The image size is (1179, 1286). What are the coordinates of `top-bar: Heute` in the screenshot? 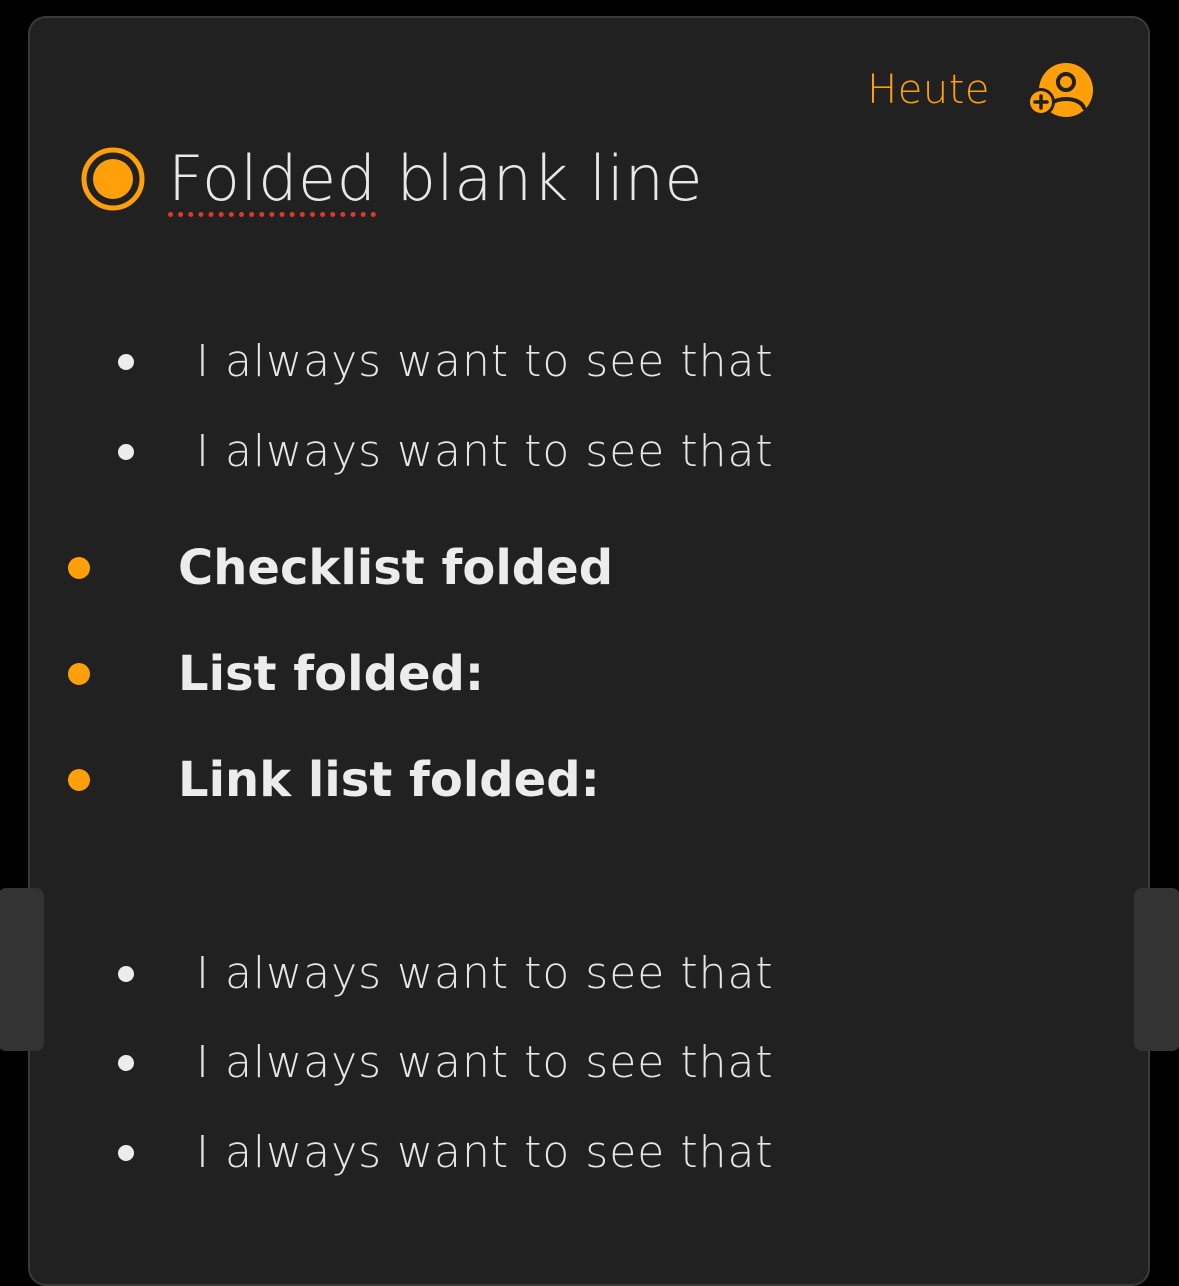 It's located at (980, 90).